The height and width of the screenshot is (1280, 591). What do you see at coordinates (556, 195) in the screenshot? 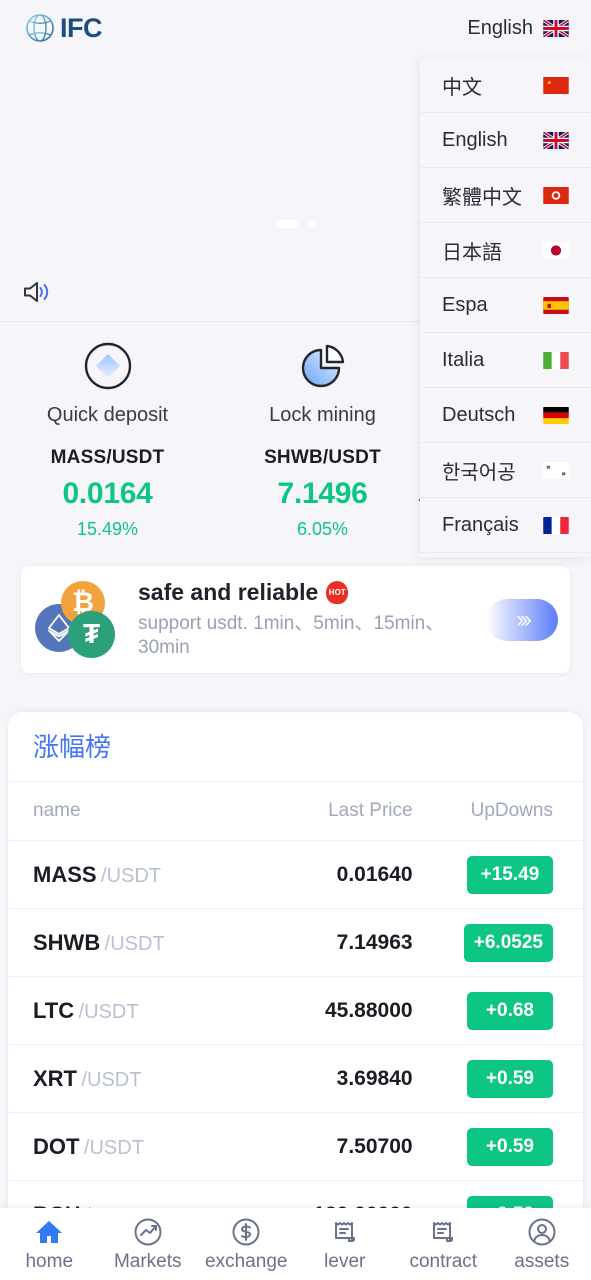
I see `flag-hk-icon` at bounding box center [556, 195].